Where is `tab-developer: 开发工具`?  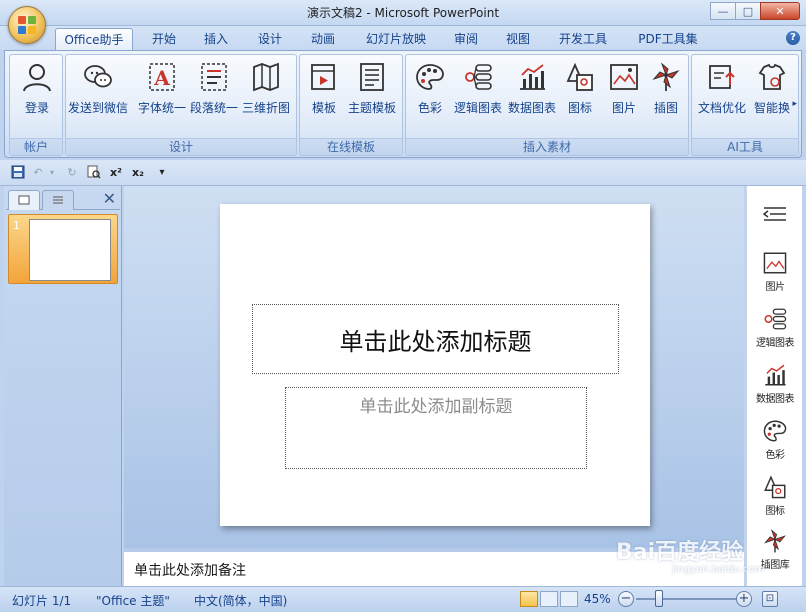 tab-developer: 开发工具 is located at coordinates (583, 39).